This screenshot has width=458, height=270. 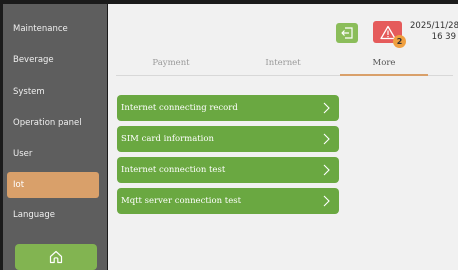 I want to click on active-tab-indicator, so click(x=384, y=75).